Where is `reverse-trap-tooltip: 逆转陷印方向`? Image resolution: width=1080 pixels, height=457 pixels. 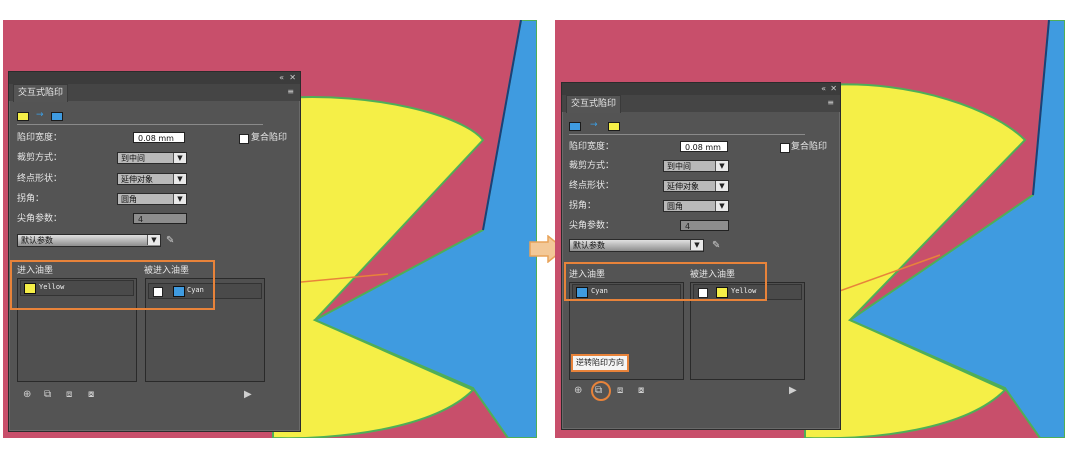 reverse-trap-tooltip: 逆转陷印方向 is located at coordinates (600, 363).